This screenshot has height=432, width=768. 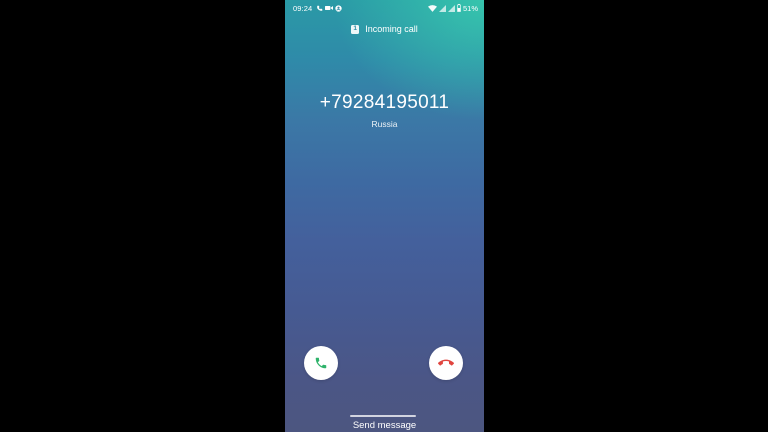 I want to click on status-notification-icons, so click(x=329, y=8).